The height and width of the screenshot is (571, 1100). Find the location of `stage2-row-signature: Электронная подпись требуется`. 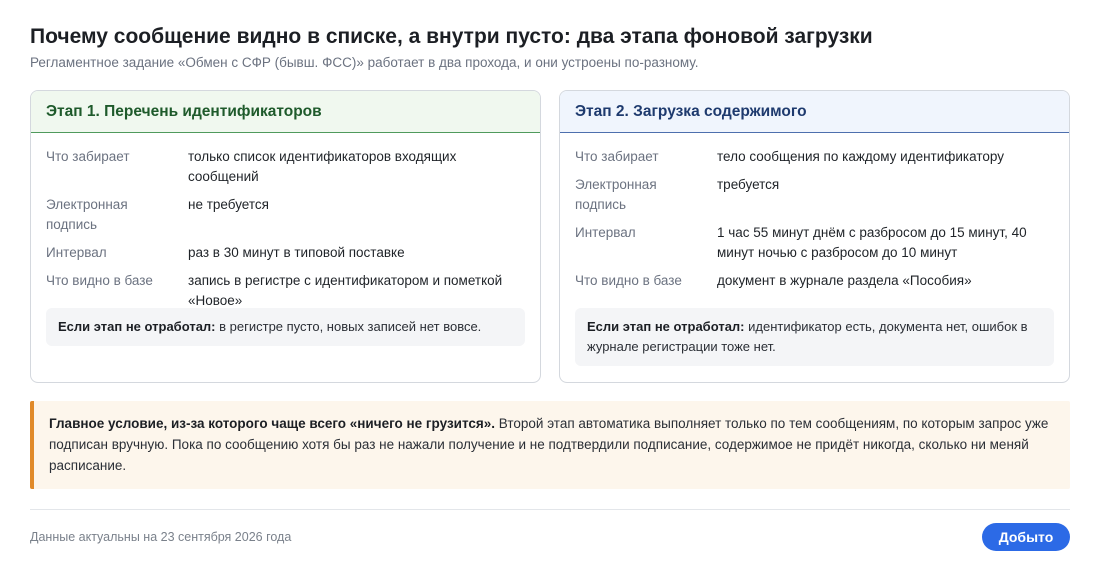

stage2-row-signature: Электронная подпись требуется is located at coordinates (814, 195).